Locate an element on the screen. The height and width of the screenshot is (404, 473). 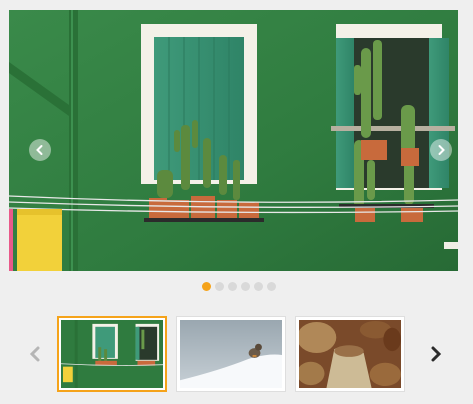
green-wall-thumbnail-image is located at coordinates (112, 354).